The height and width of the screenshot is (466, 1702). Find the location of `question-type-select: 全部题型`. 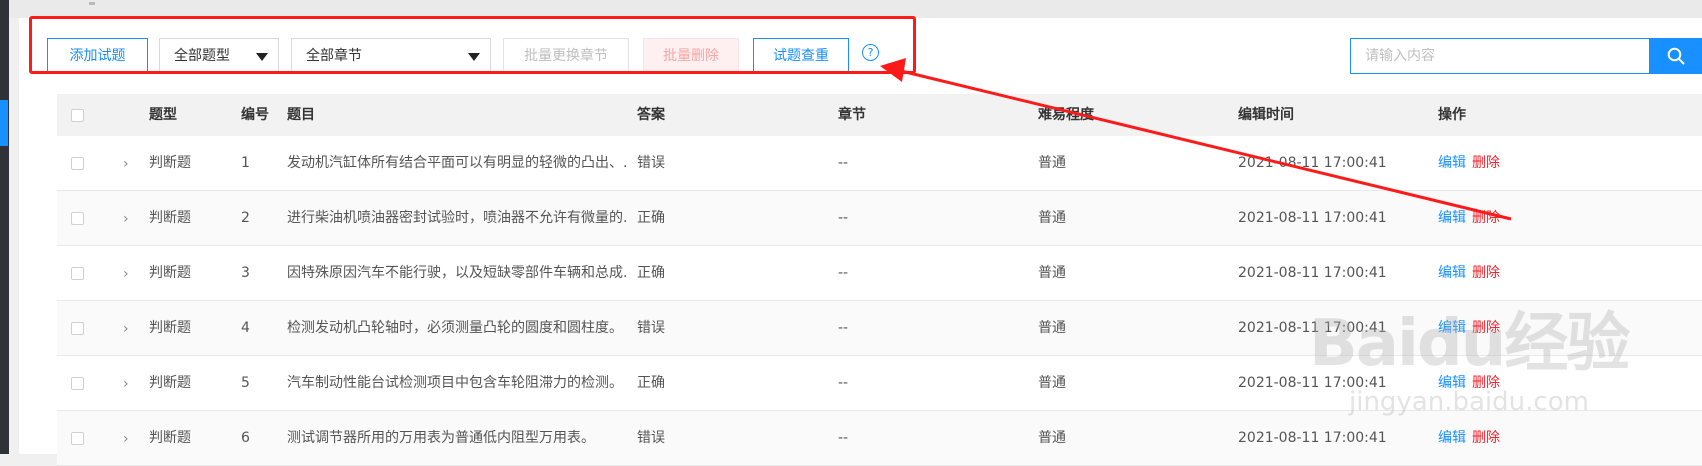

question-type-select: 全部题型 is located at coordinates (219, 56).